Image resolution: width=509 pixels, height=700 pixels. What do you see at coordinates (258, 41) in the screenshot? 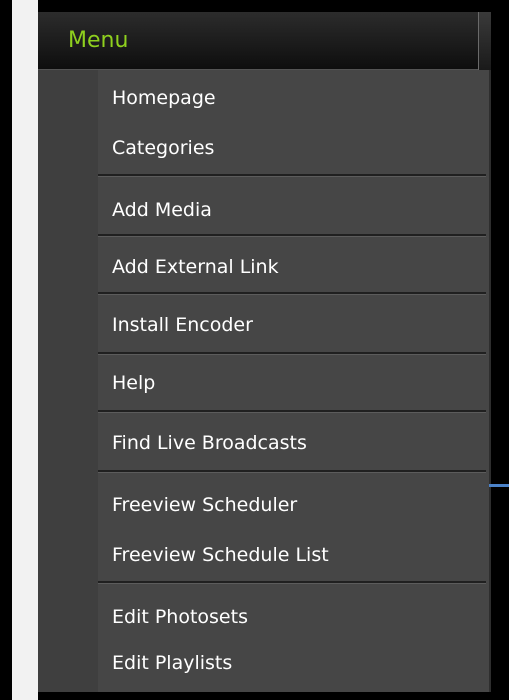
I see `menu-header: Menu` at bounding box center [258, 41].